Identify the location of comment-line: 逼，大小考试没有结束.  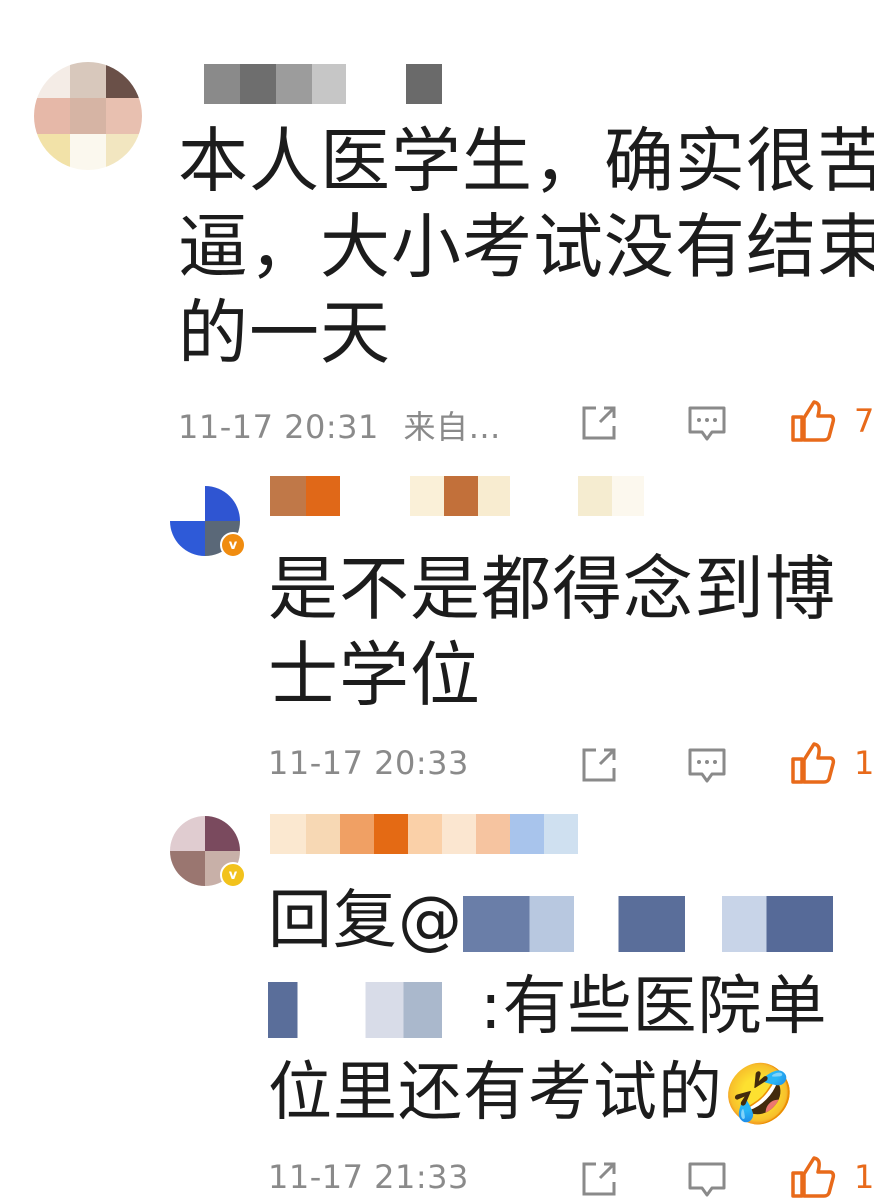
(526, 247).